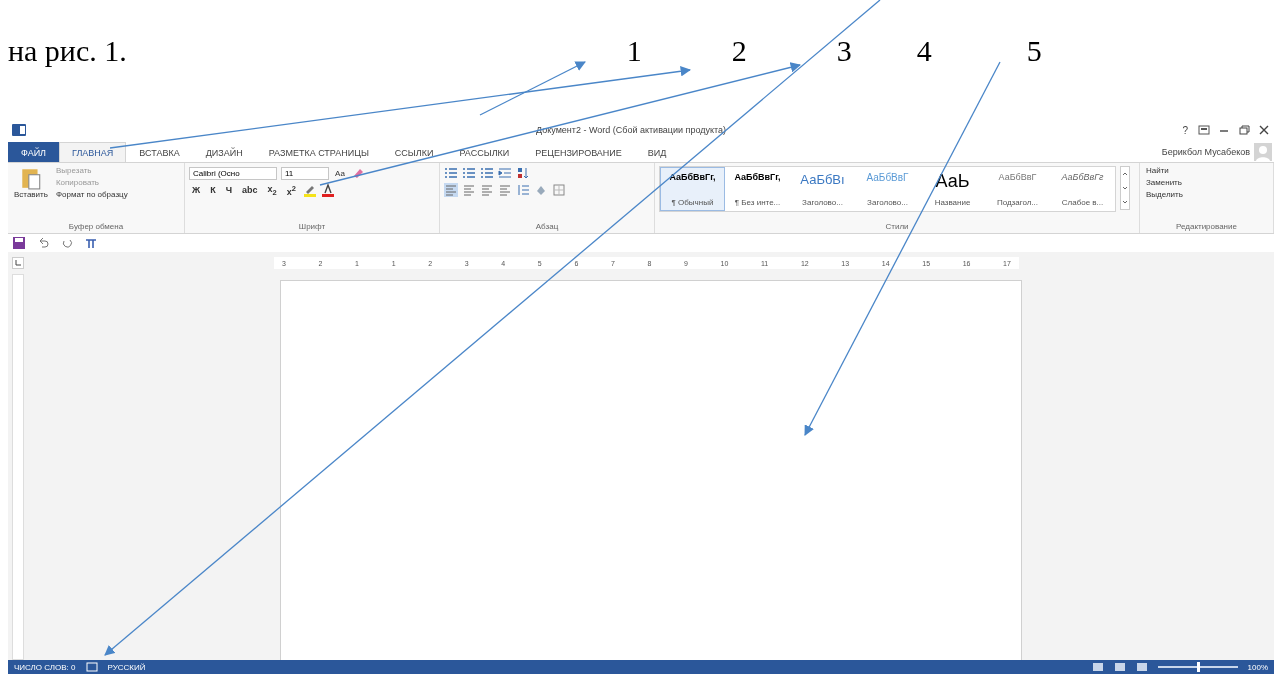  What do you see at coordinates (657, 152) in the screenshot?
I see `ribbon-tab: ВИД` at bounding box center [657, 152].